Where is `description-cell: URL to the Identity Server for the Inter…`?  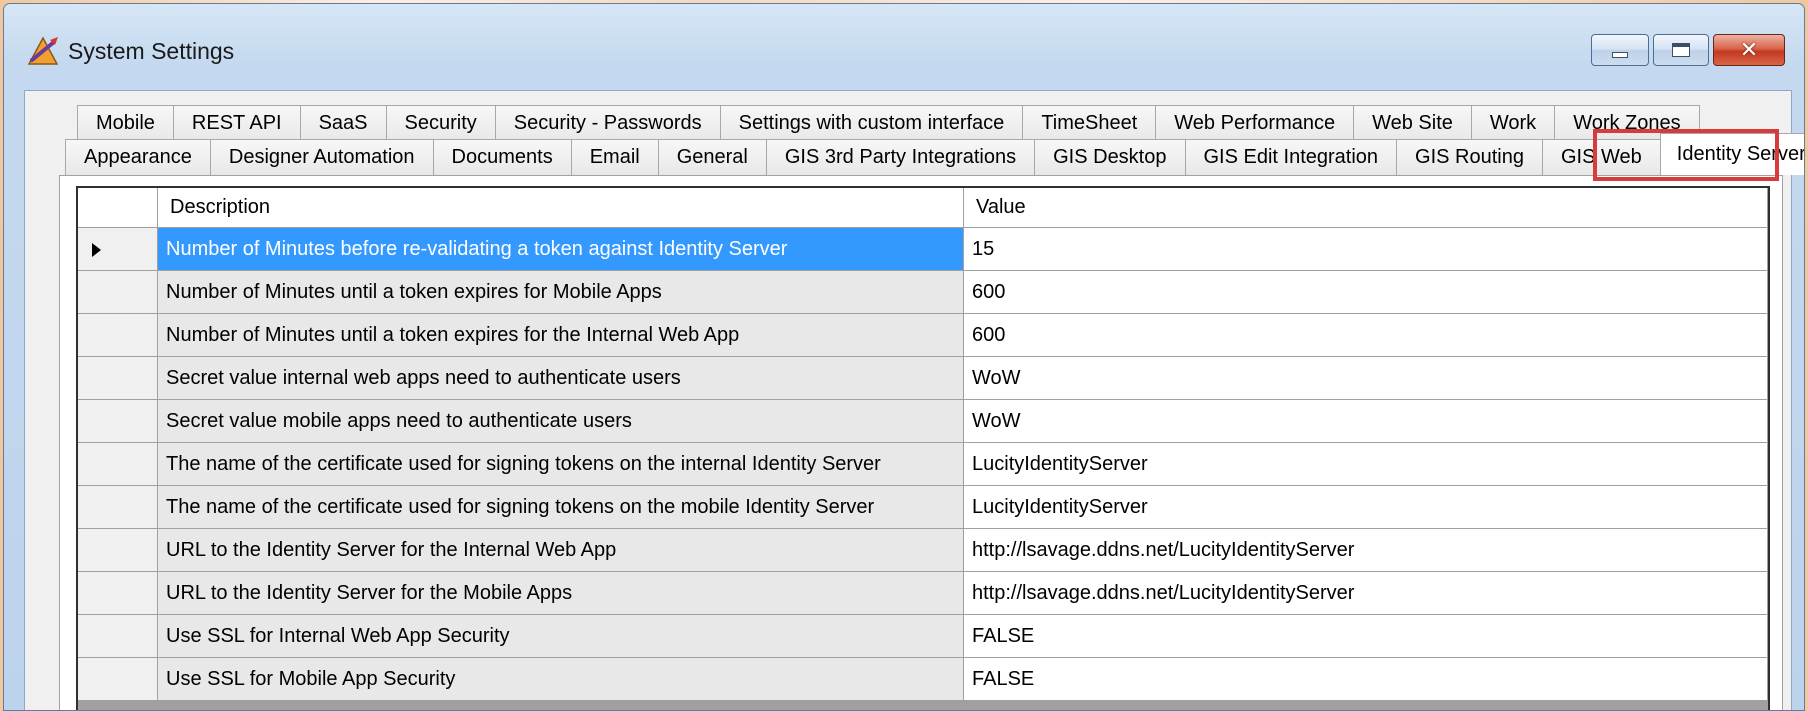
description-cell: URL to the Identity Server for the Inter… is located at coordinates (561, 550).